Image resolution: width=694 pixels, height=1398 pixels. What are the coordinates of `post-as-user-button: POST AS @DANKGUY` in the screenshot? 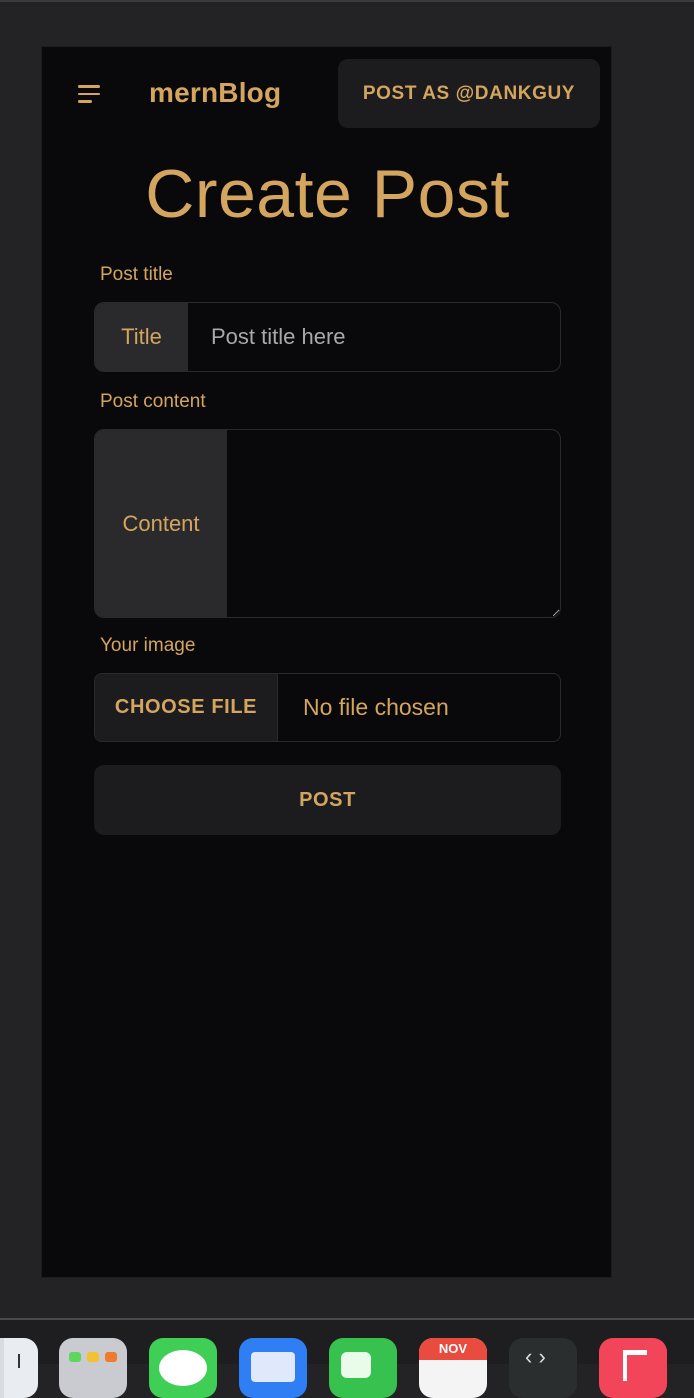 It's located at (469, 93).